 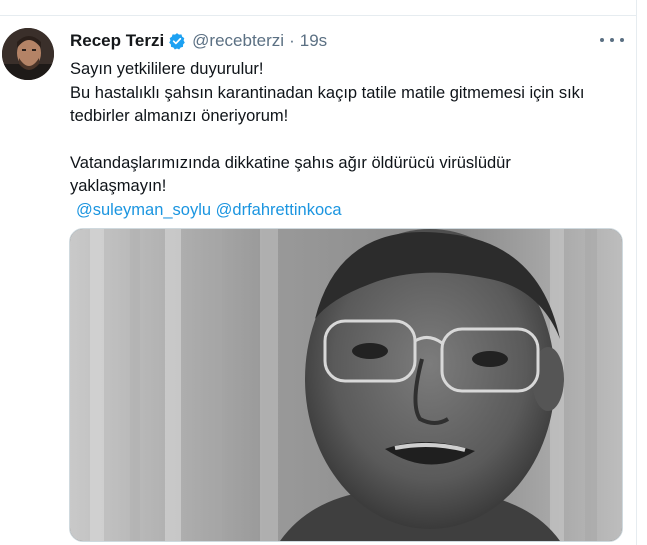 I want to click on tweet-line: Sayın yetkililere duyurulur!, so click(x=167, y=69).